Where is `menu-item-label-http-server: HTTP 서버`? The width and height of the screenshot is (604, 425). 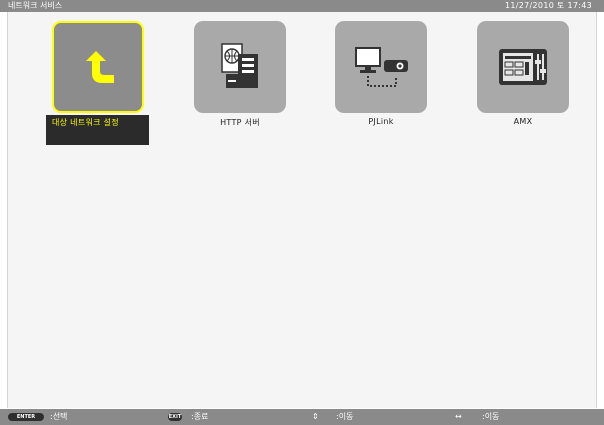 menu-item-label-http-server: HTTP 서버 is located at coordinates (240, 122).